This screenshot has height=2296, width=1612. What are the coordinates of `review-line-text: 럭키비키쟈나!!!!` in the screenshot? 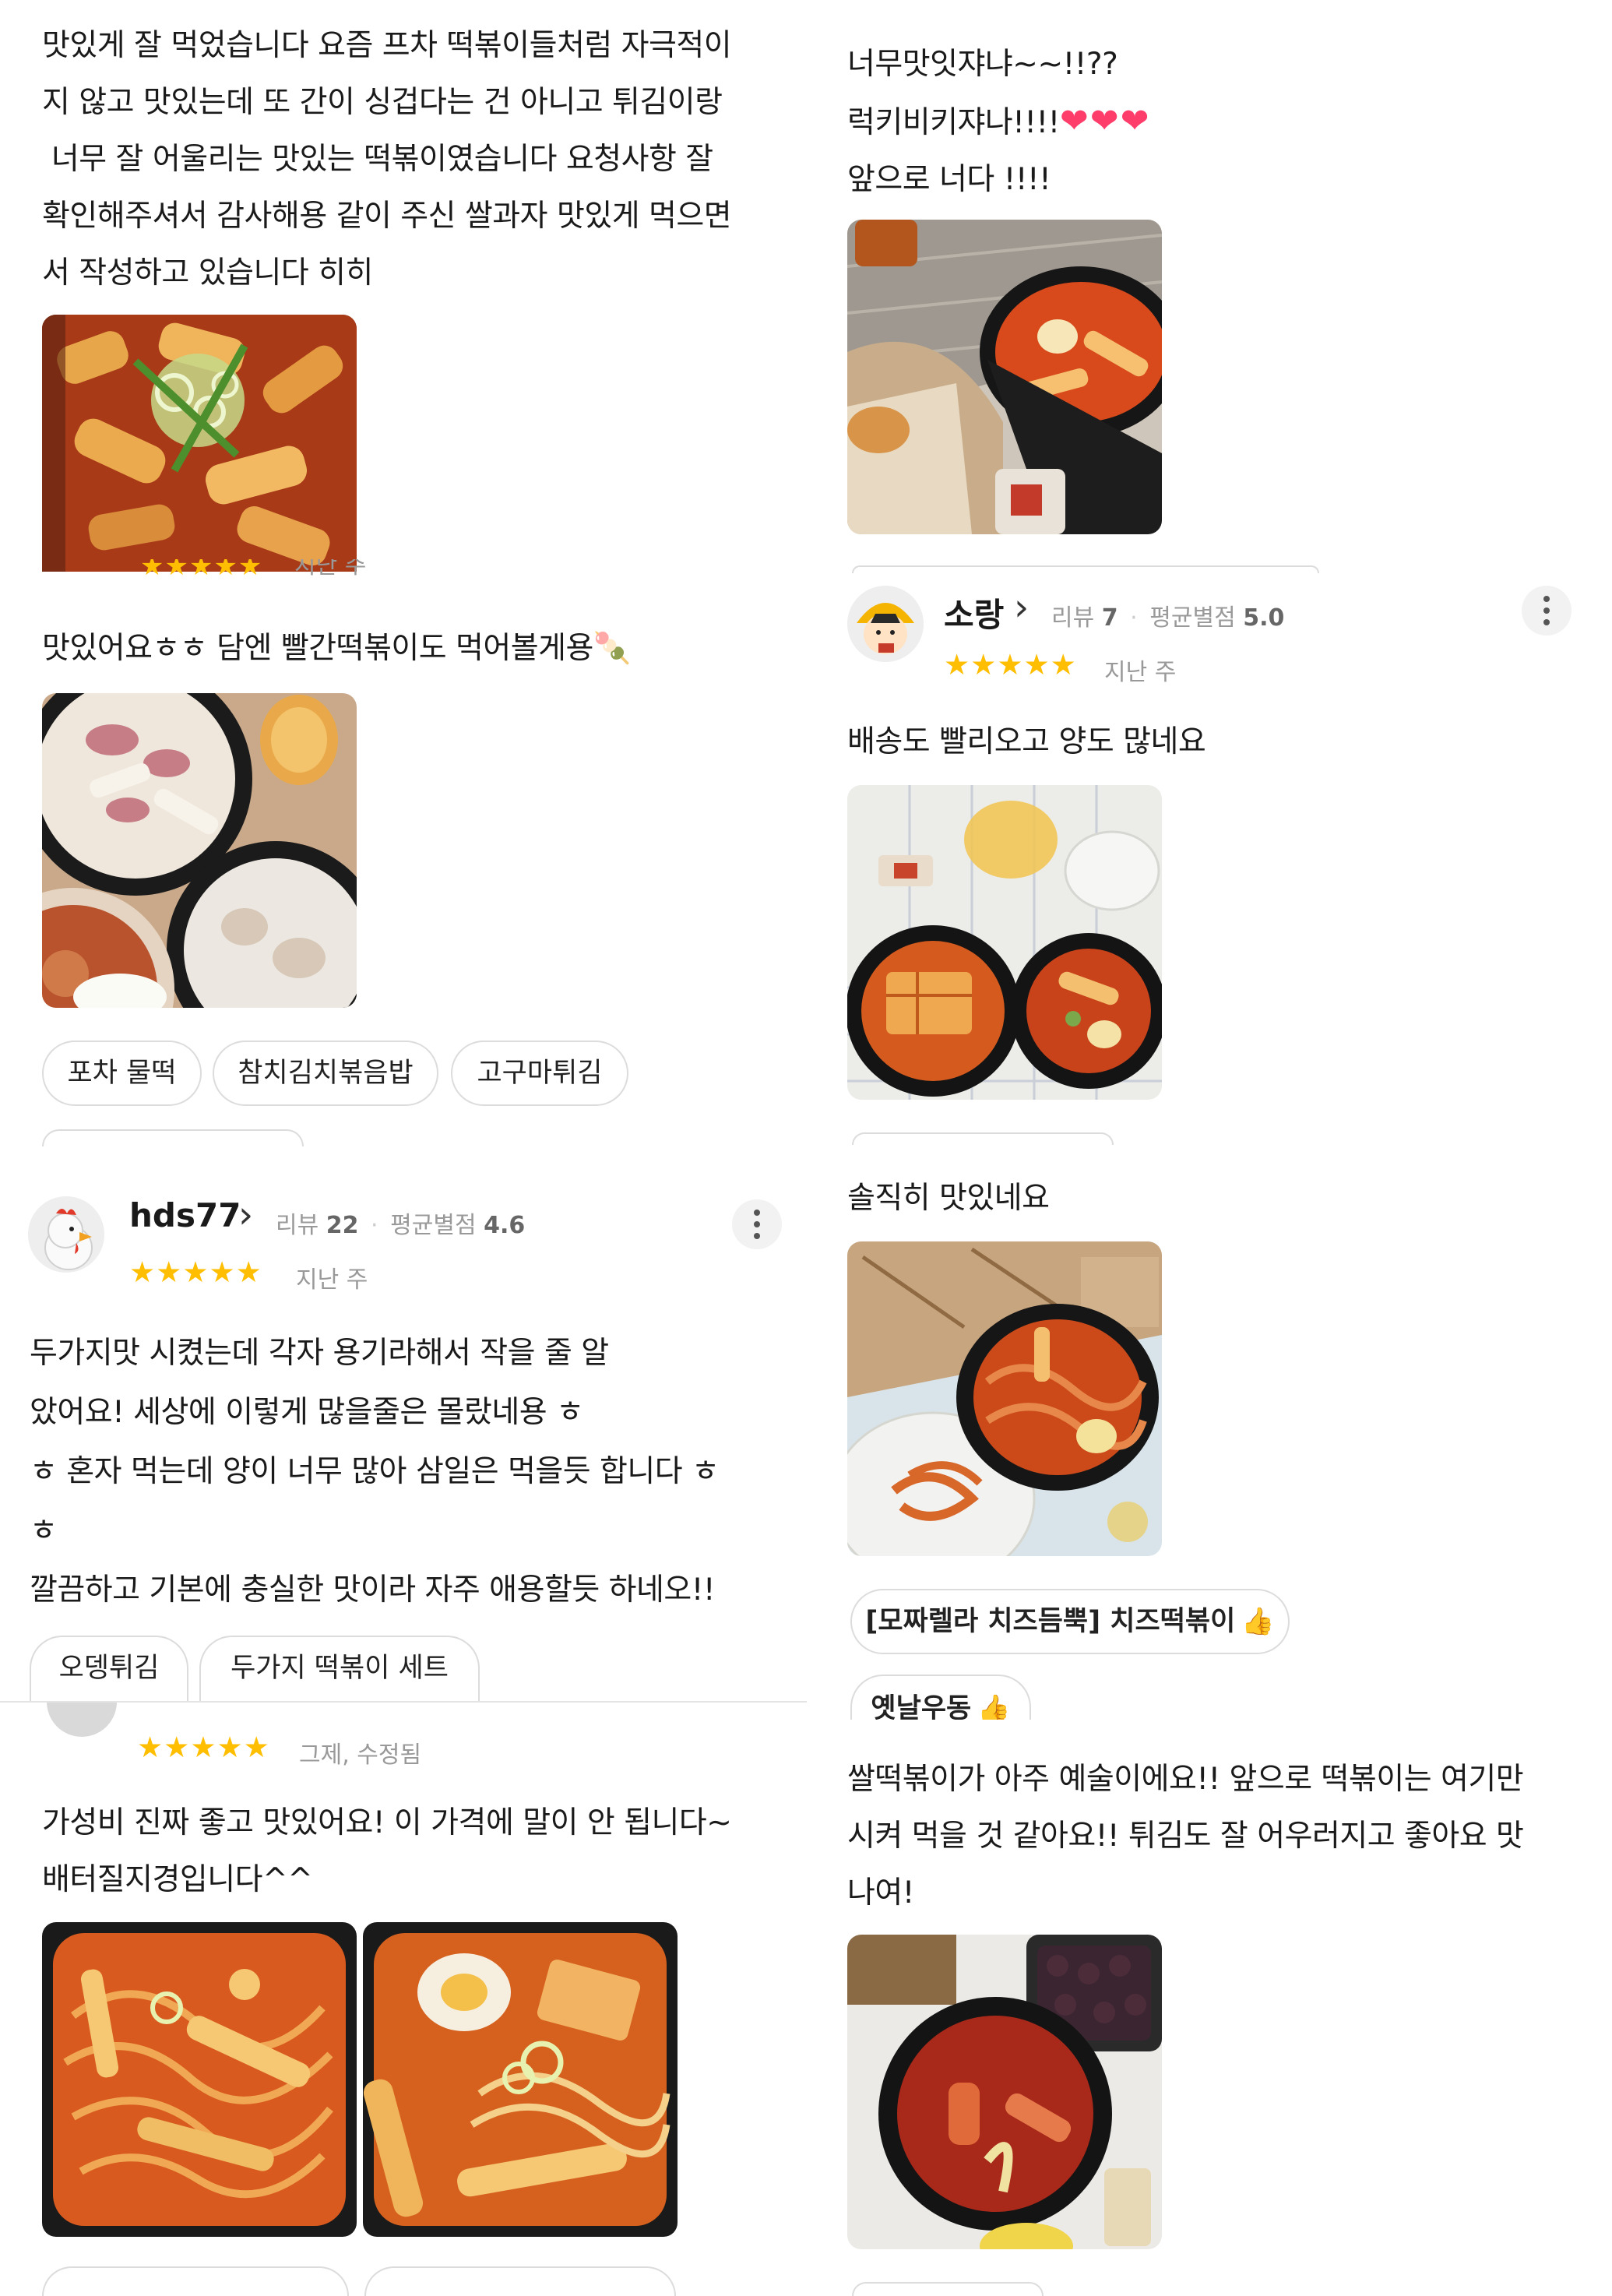 It's located at (954, 122).